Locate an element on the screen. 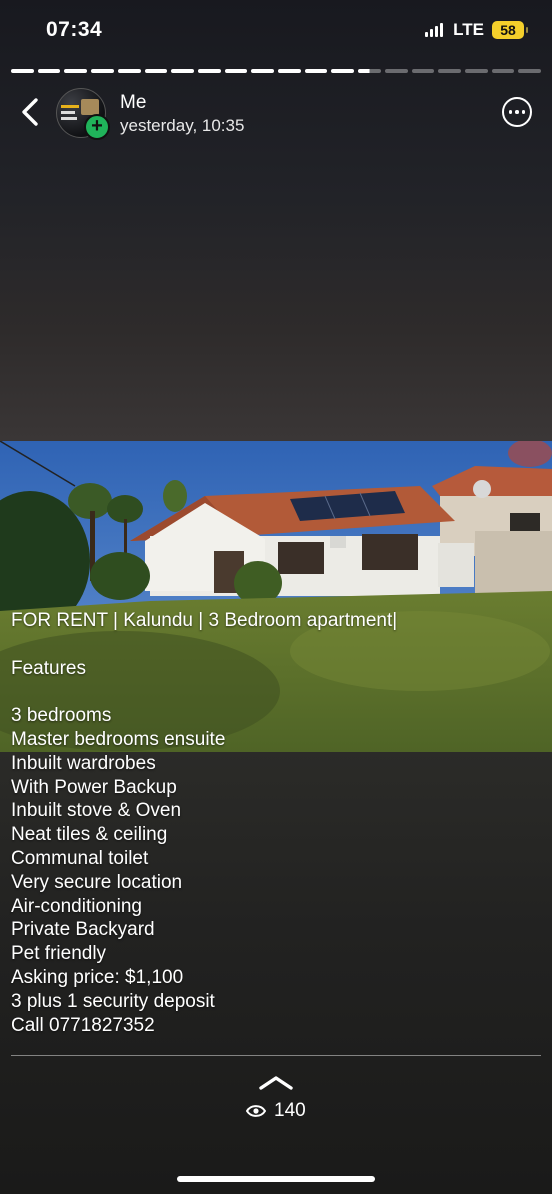  caption-line: With Power Backup is located at coordinates (94, 787).